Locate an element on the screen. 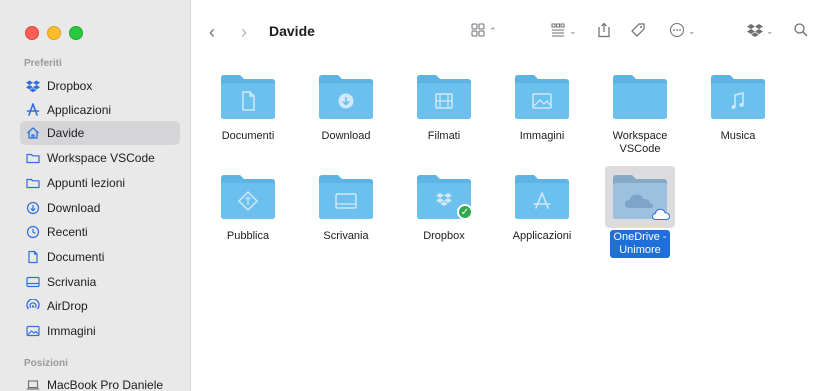 The height and width of the screenshot is (391, 815). sidebar-item-label: Workspace VSCode is located at coordinates (101, 158).